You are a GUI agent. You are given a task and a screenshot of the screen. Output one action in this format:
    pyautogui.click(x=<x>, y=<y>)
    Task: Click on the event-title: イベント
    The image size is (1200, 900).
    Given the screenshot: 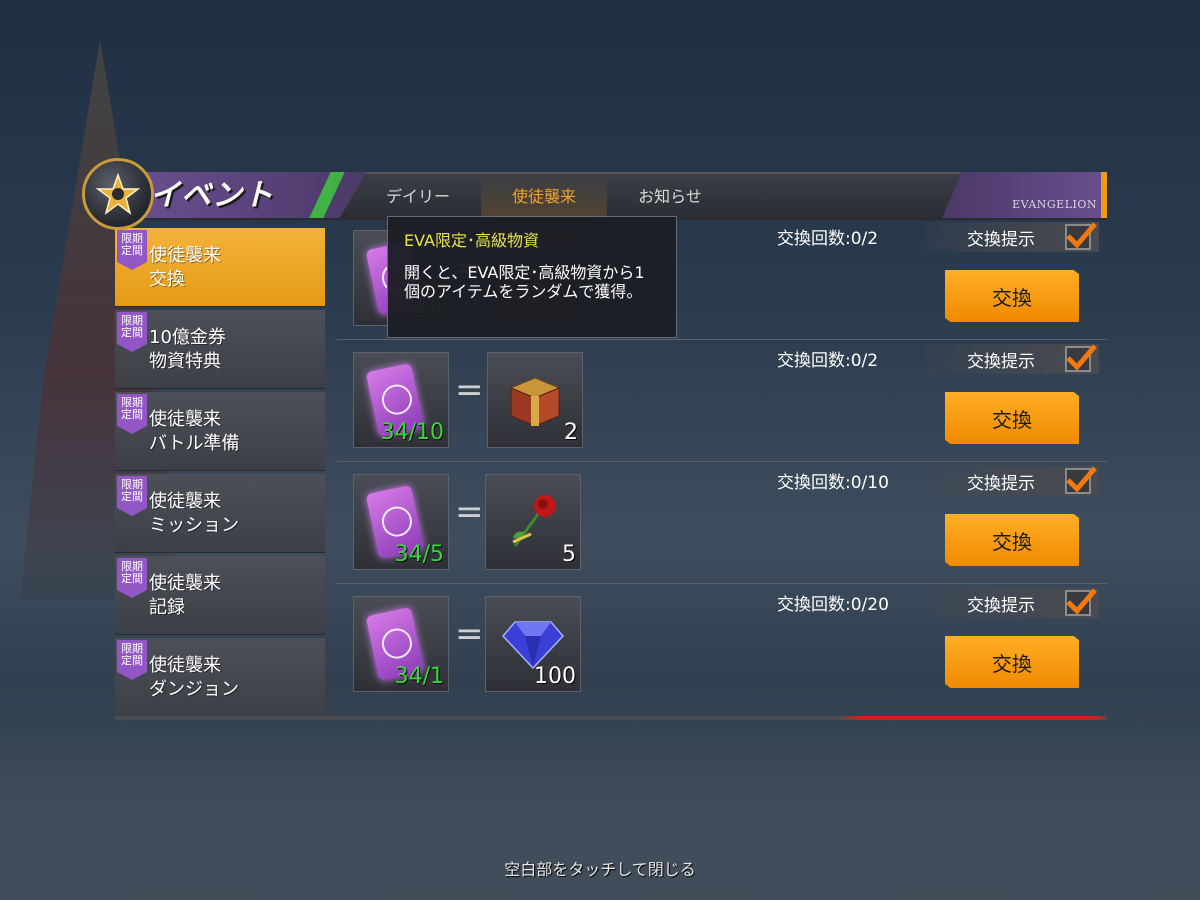 What is the action you would take?
    pyautogui.click(x=212, y=195)
    